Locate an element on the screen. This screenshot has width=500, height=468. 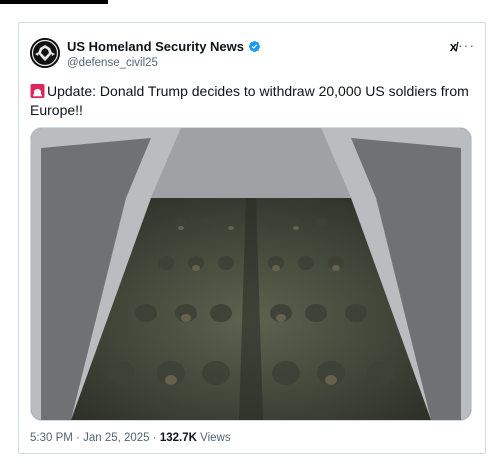
account-handle: @defense_civil25 is located at coordinates (112, 63).